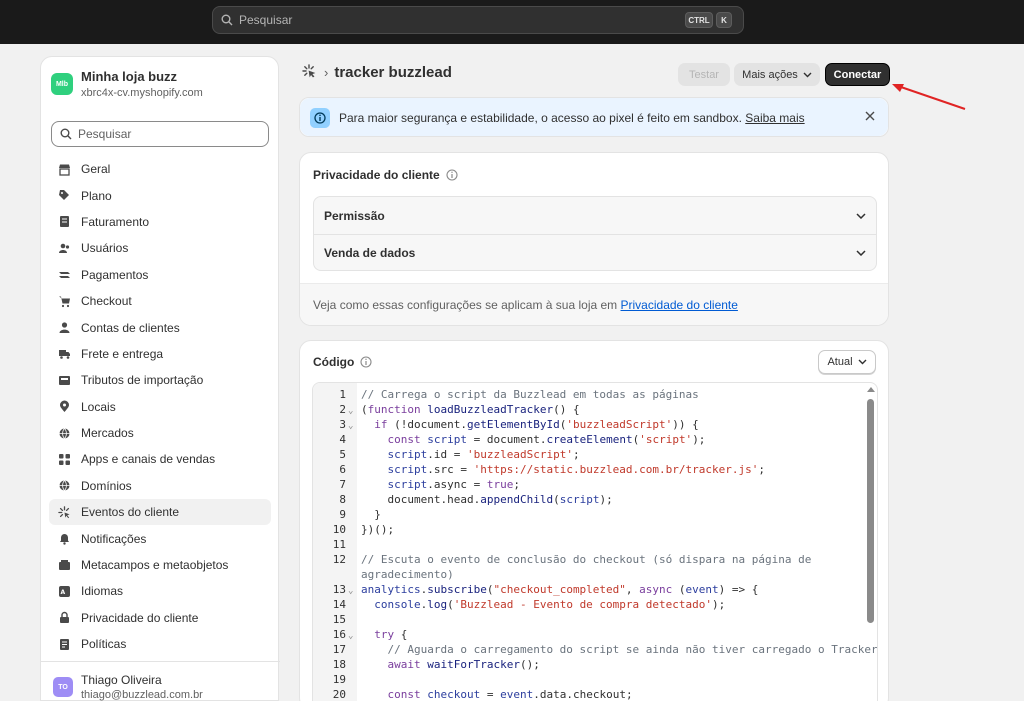 Image resolution: width=1024 pixels, height=701 pixels. What do you see at coordinates (861, 215) in the screenshot?
I see `chevron-down-icon` at bounding box center [861, 215].